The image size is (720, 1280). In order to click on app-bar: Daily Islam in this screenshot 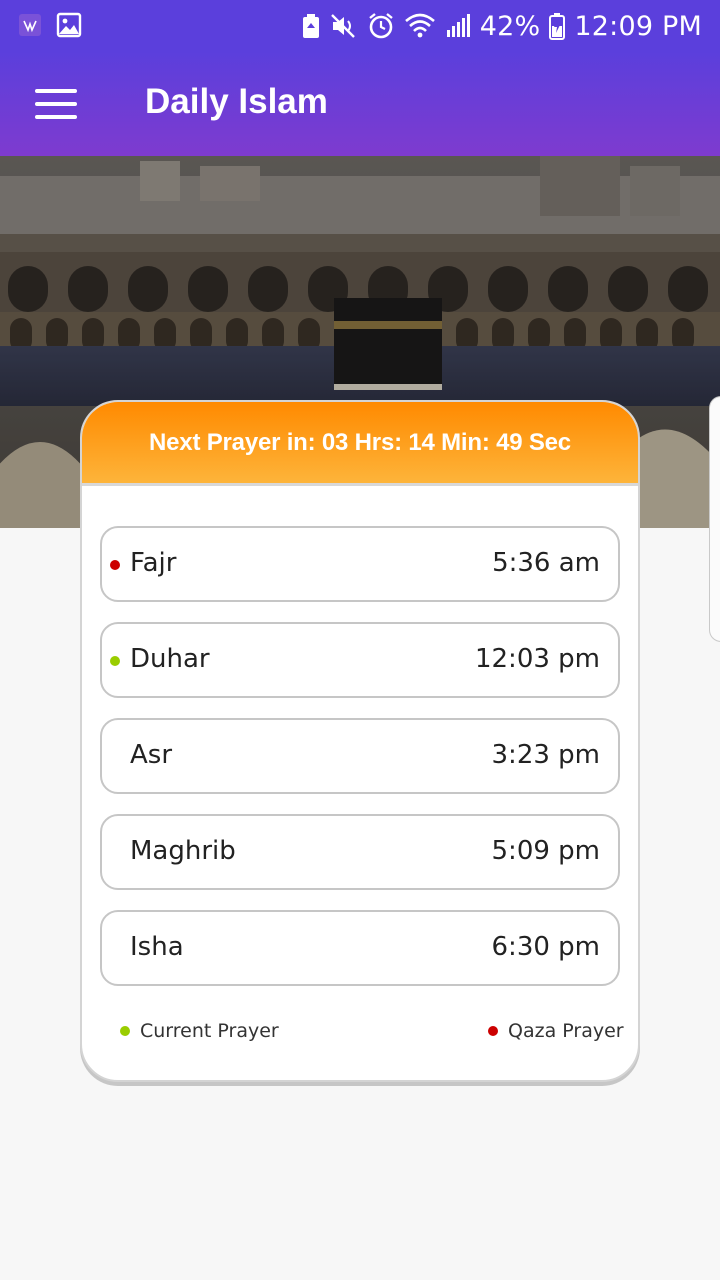, I will do `click(360, 104)`.